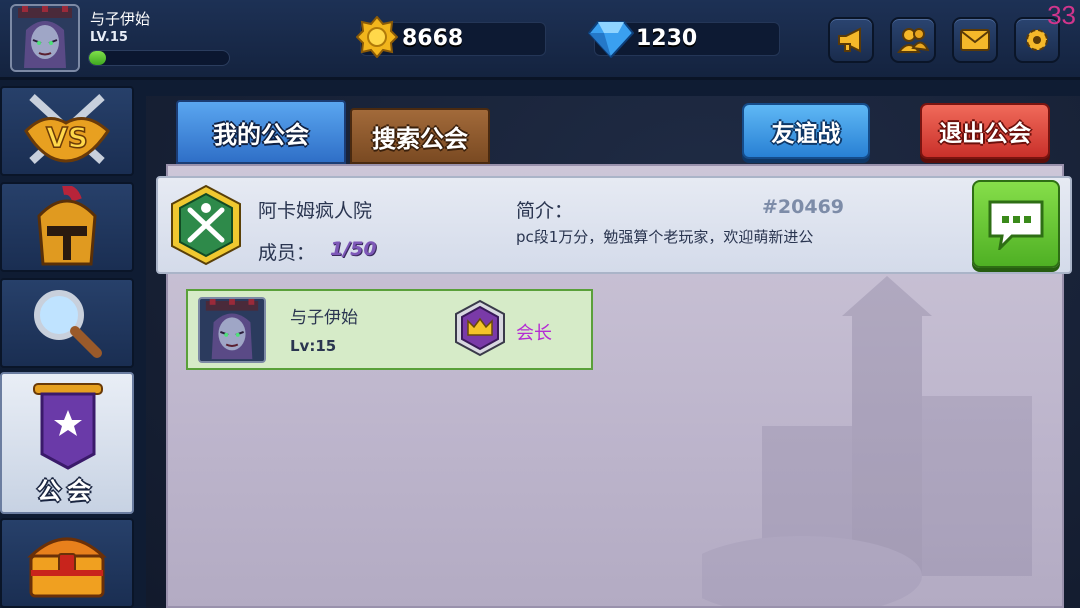  I want to click on chat-bubble-icon, so click(1016, 225).